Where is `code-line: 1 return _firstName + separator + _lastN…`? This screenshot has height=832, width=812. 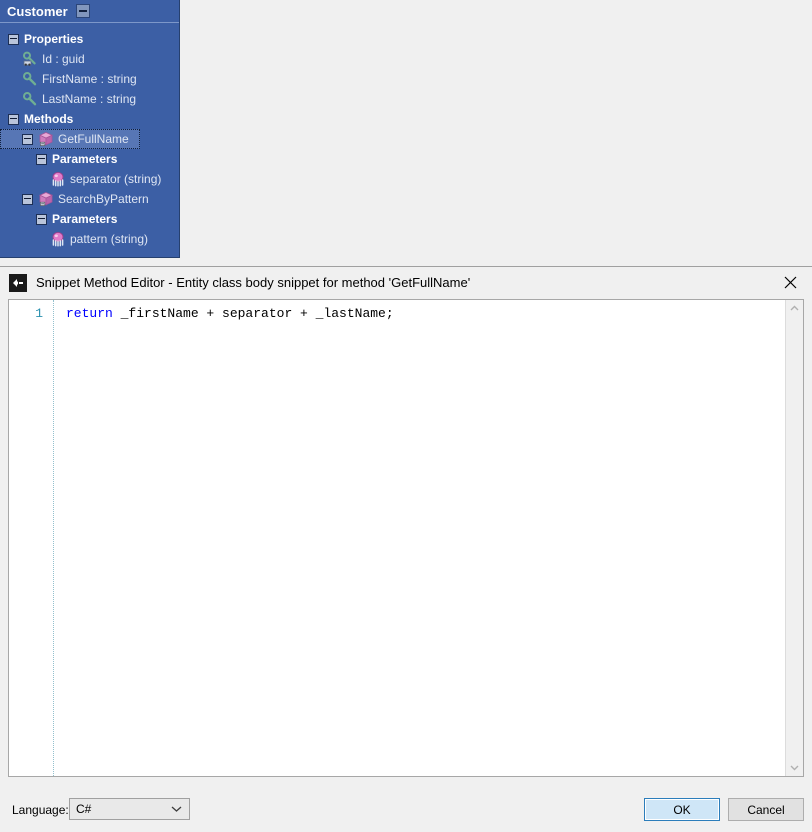 code-line: 1 return _firstName + separator + _lastN… is located at coordinates (397, 311).